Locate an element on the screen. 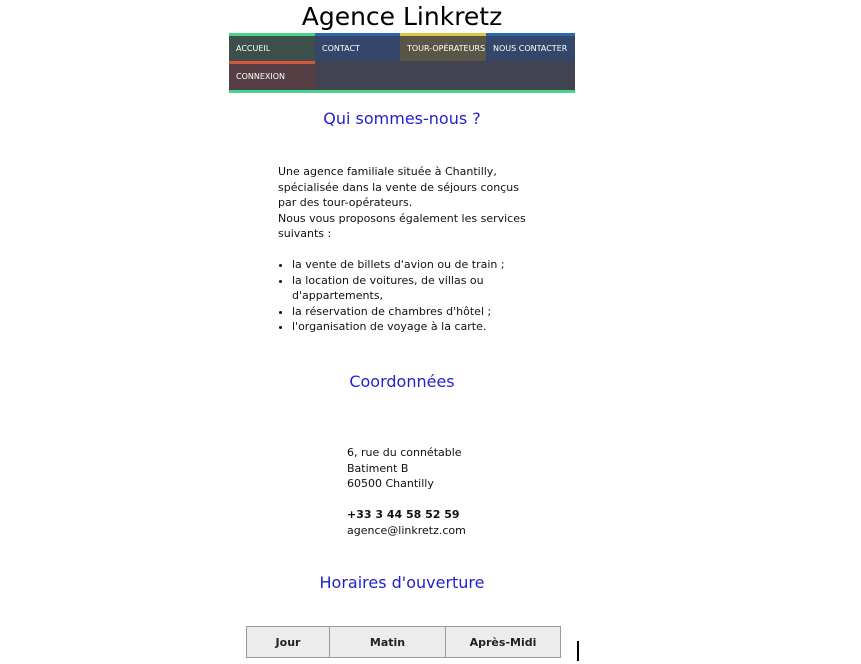  nav-item-label: Nous contacter is located at coordinates (530, 48).